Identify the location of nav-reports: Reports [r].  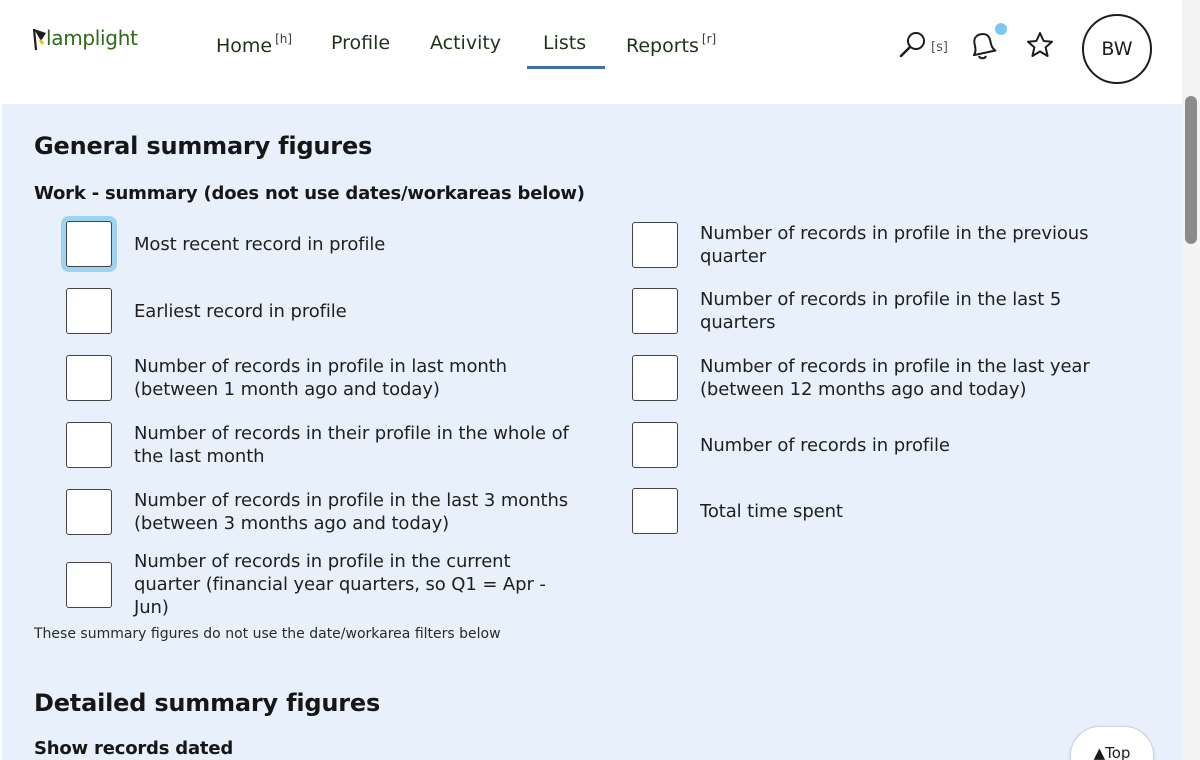
(671, 44).